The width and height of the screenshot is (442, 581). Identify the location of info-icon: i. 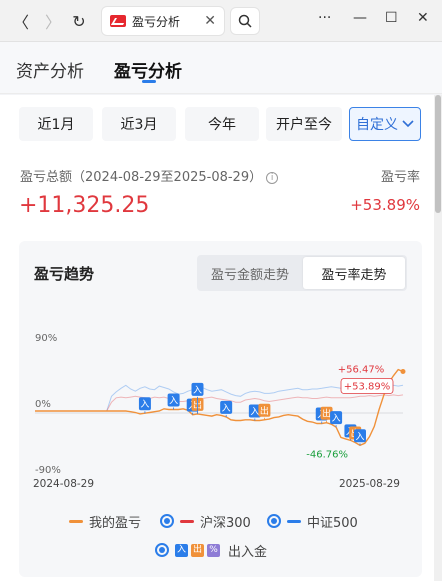
(272, 178).